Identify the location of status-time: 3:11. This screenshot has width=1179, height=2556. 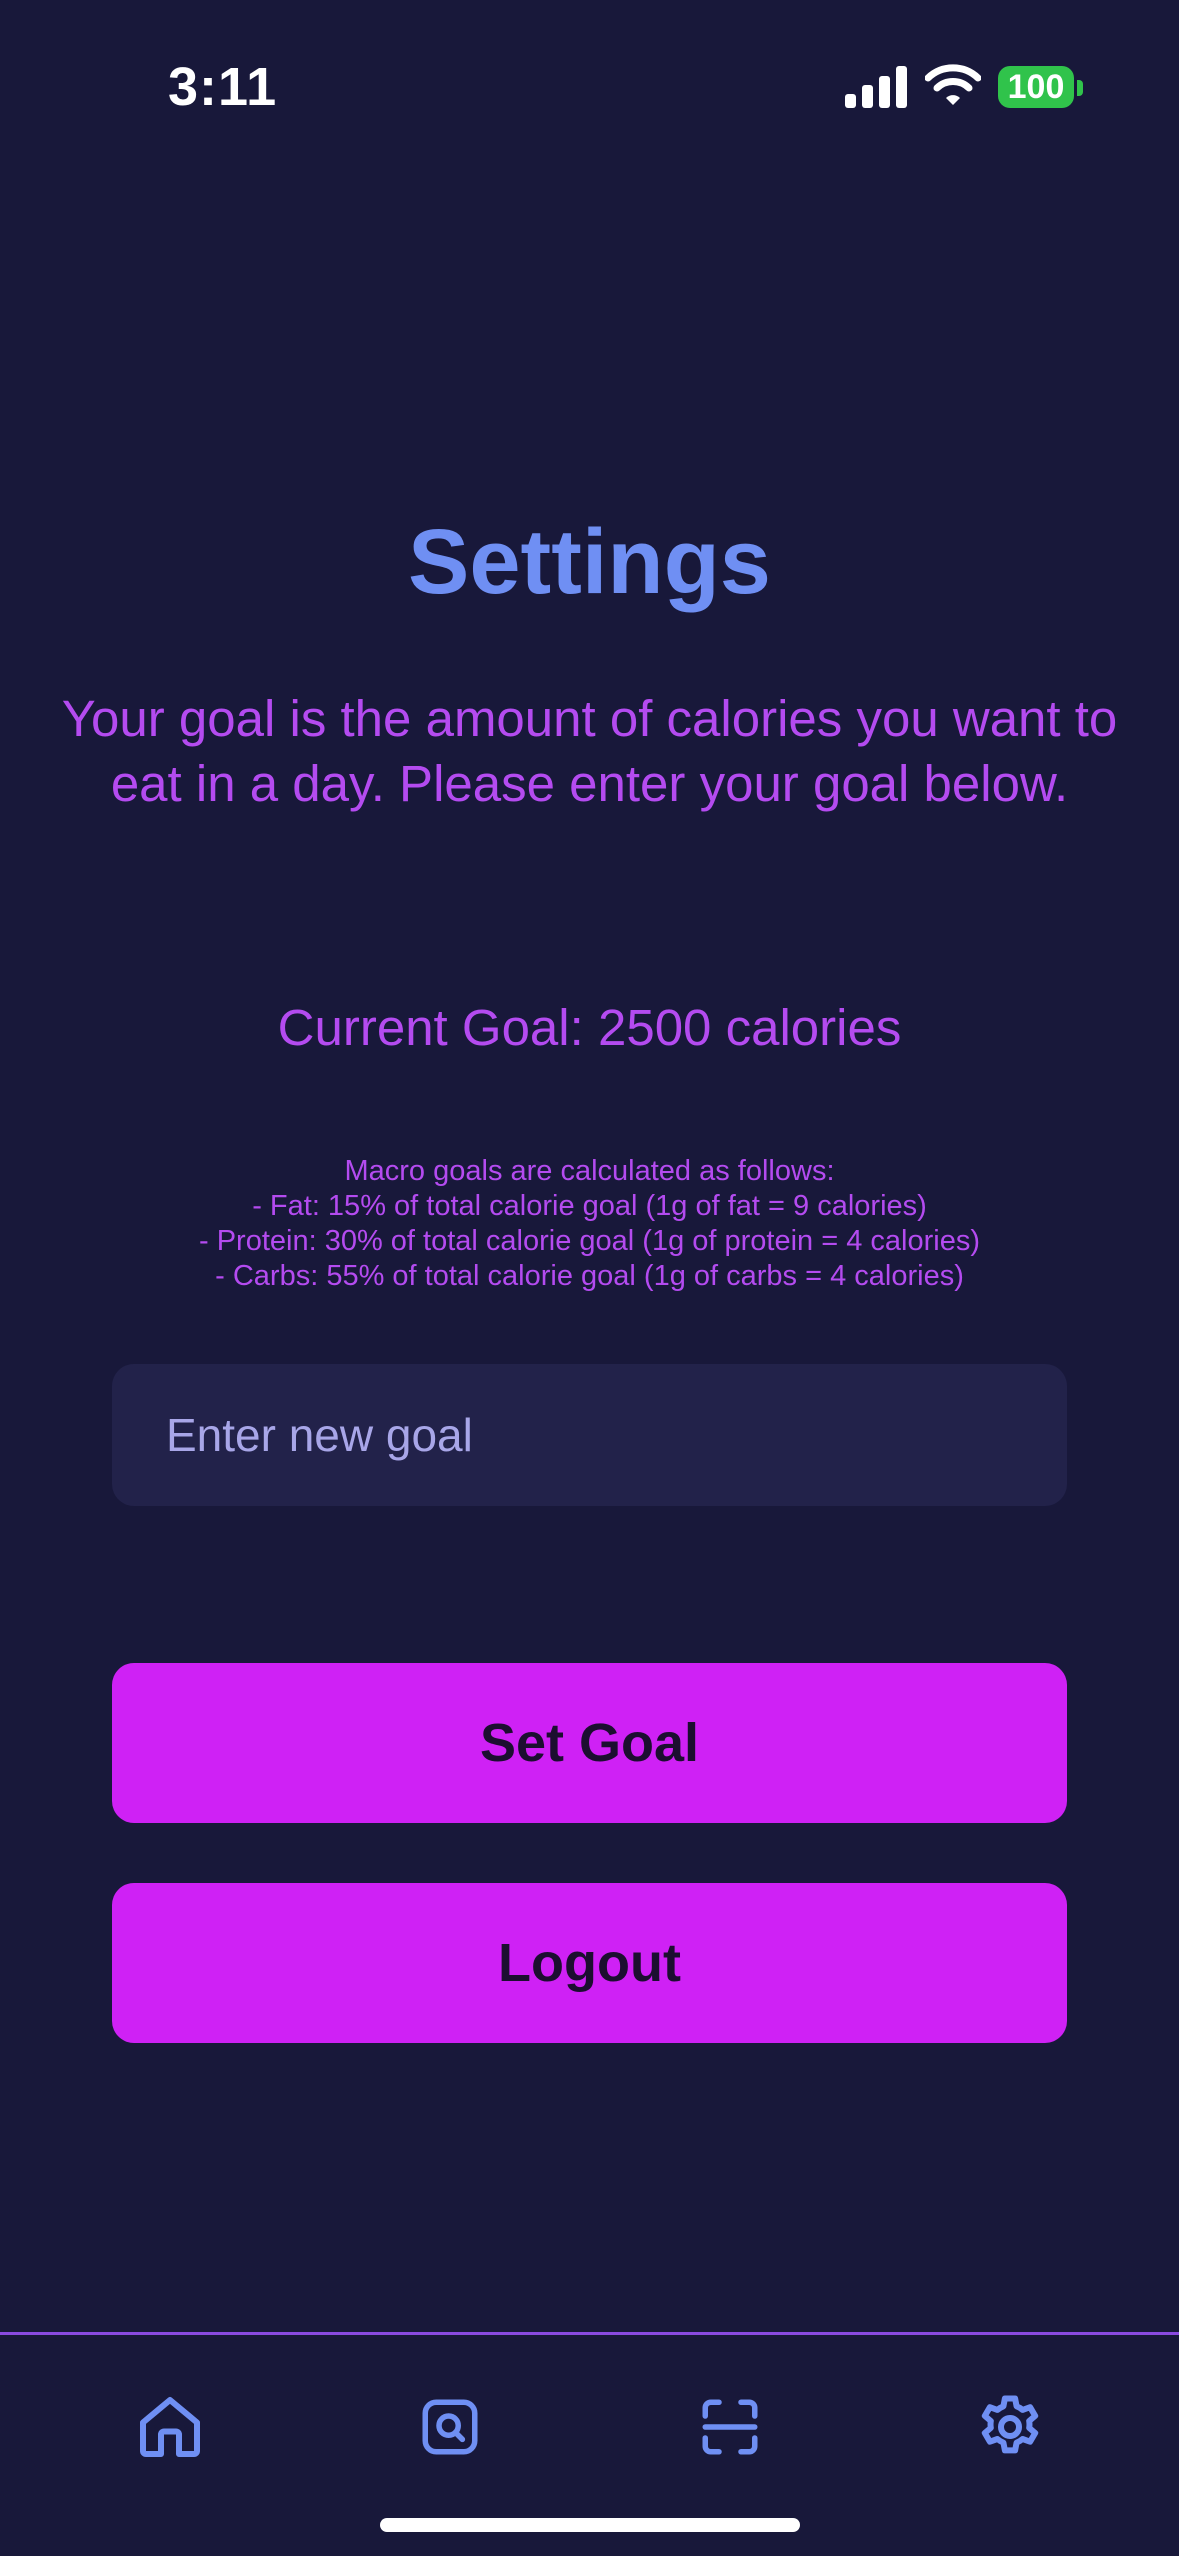
(223, 87).